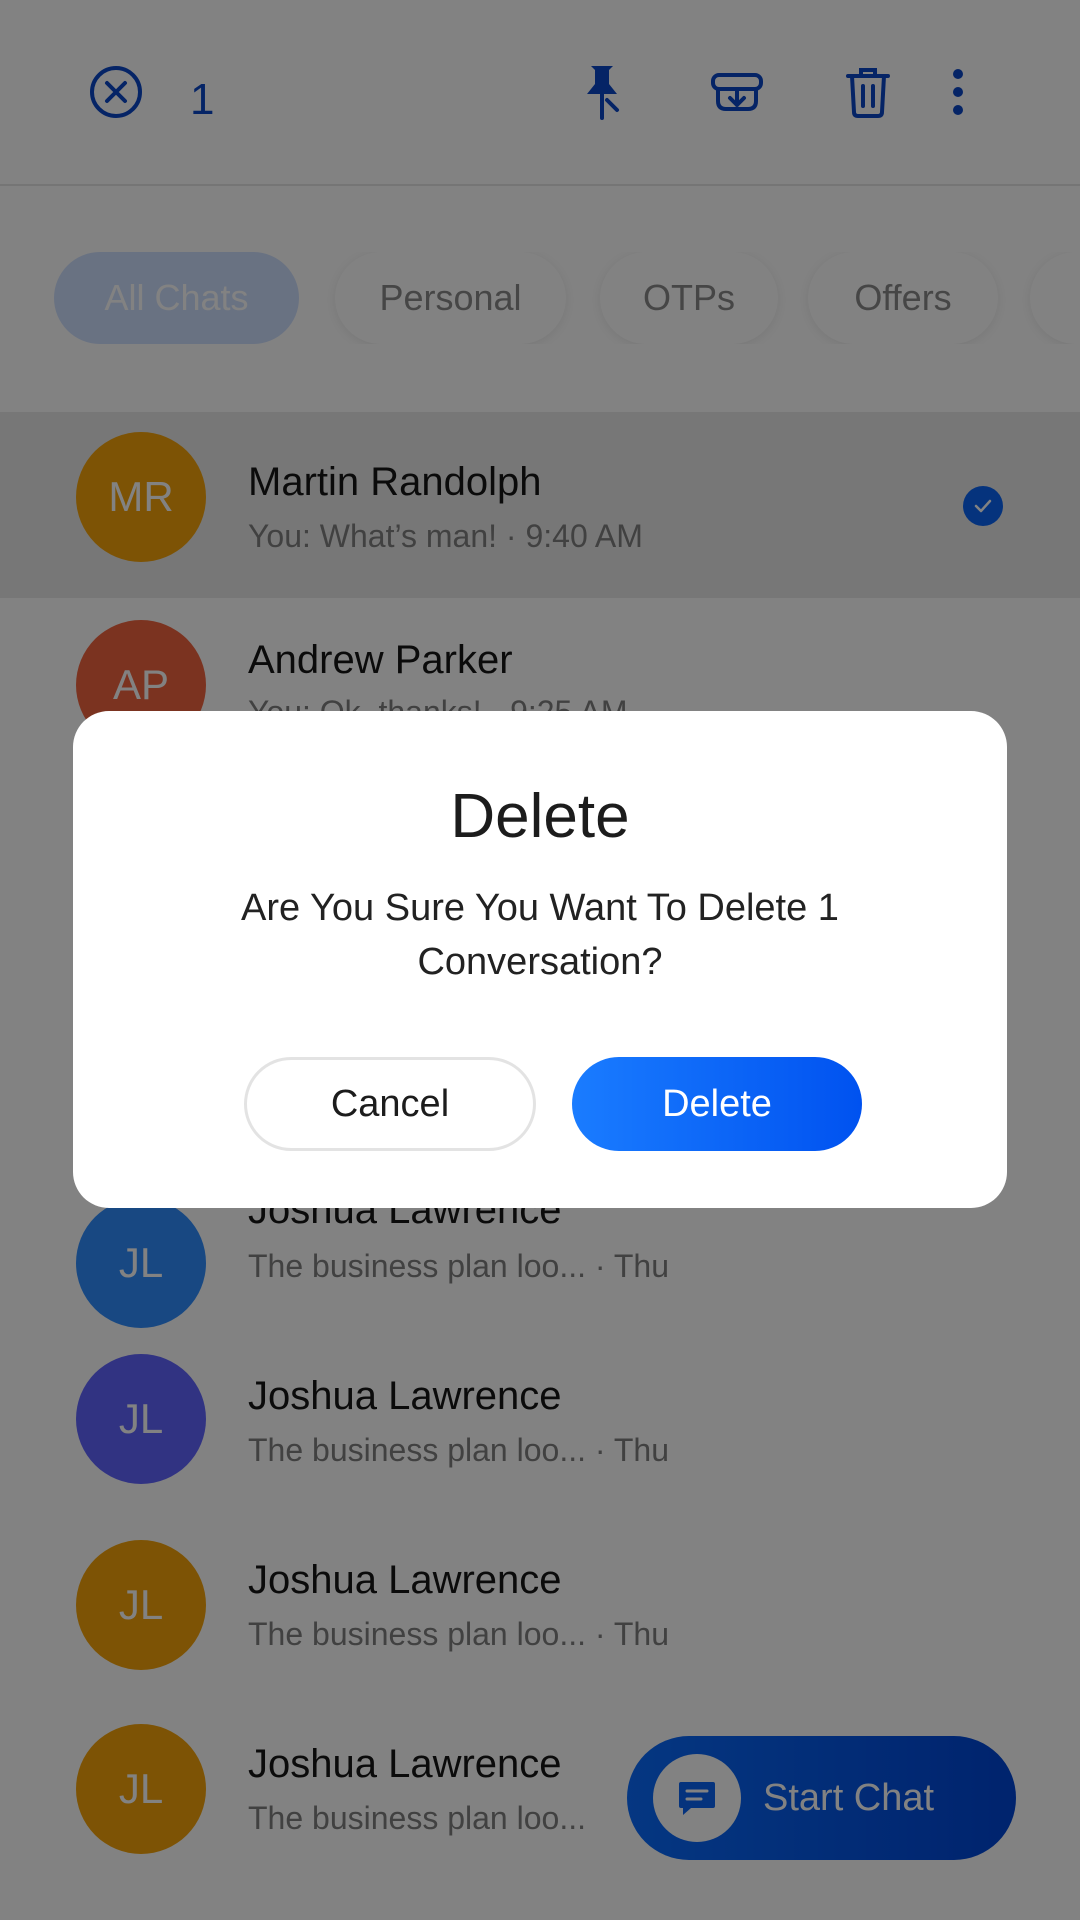 Image resolution: width=1080 pixels, height=1920 pixels. I want to click on cancel-button: Cancel, so click(390, 1104).